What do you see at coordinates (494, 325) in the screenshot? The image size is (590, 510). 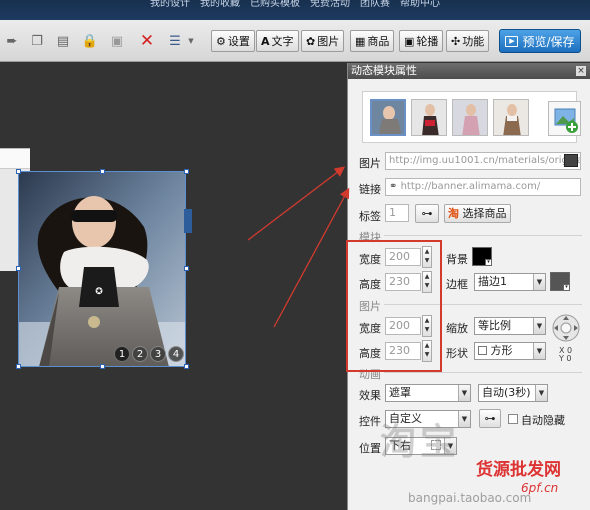 I see `zoom-select-value: 等比例` at bounding box center [494, 325].